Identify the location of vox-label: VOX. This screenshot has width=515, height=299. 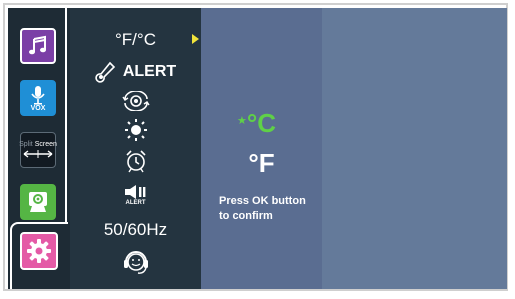
(38, 108).